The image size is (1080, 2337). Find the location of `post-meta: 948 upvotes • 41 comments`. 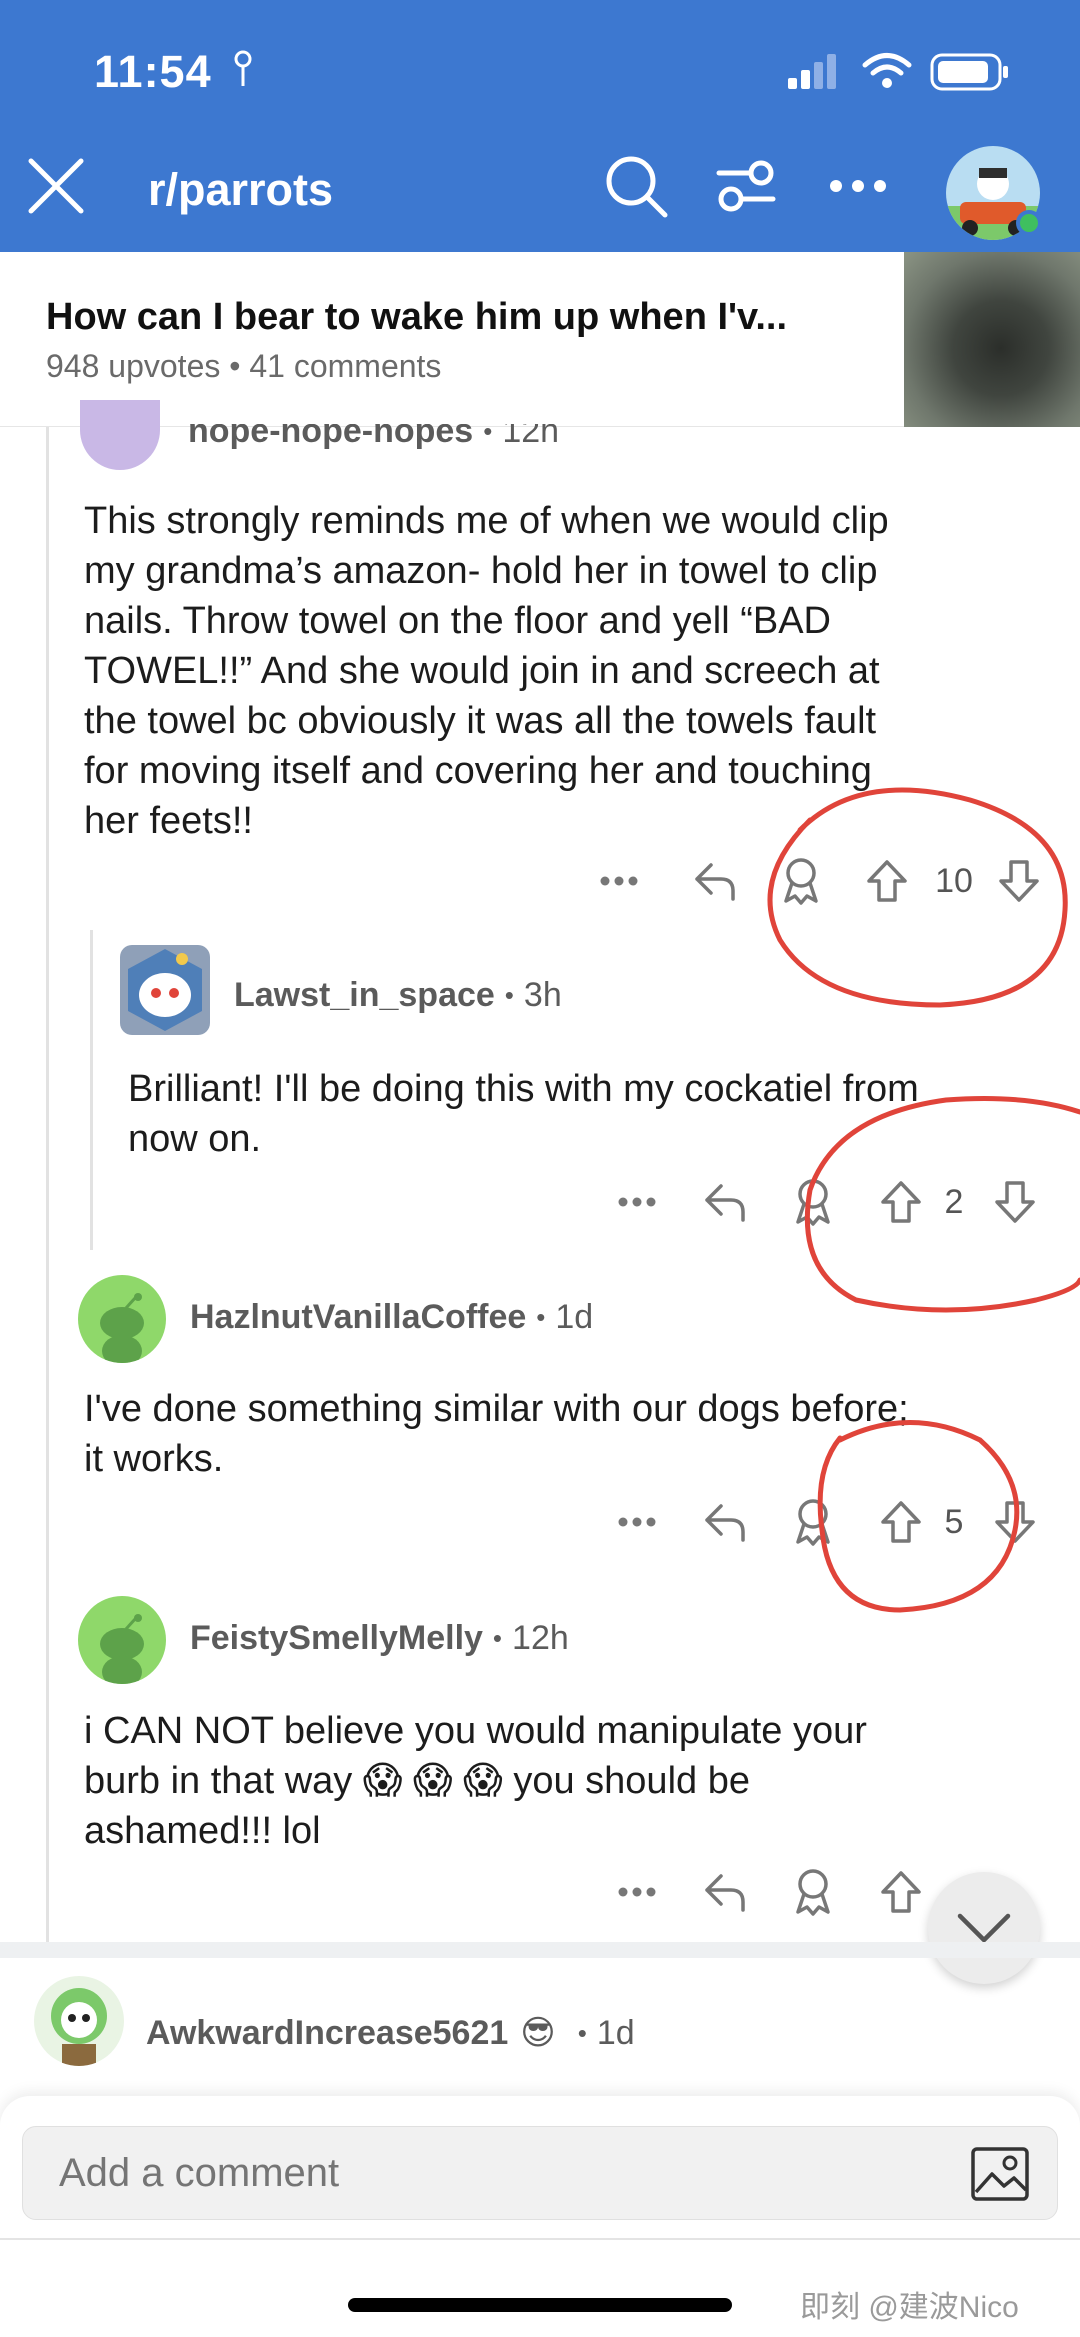

post-meta: 948 upvotes • 41 comments is located at coordinates (244, 366).